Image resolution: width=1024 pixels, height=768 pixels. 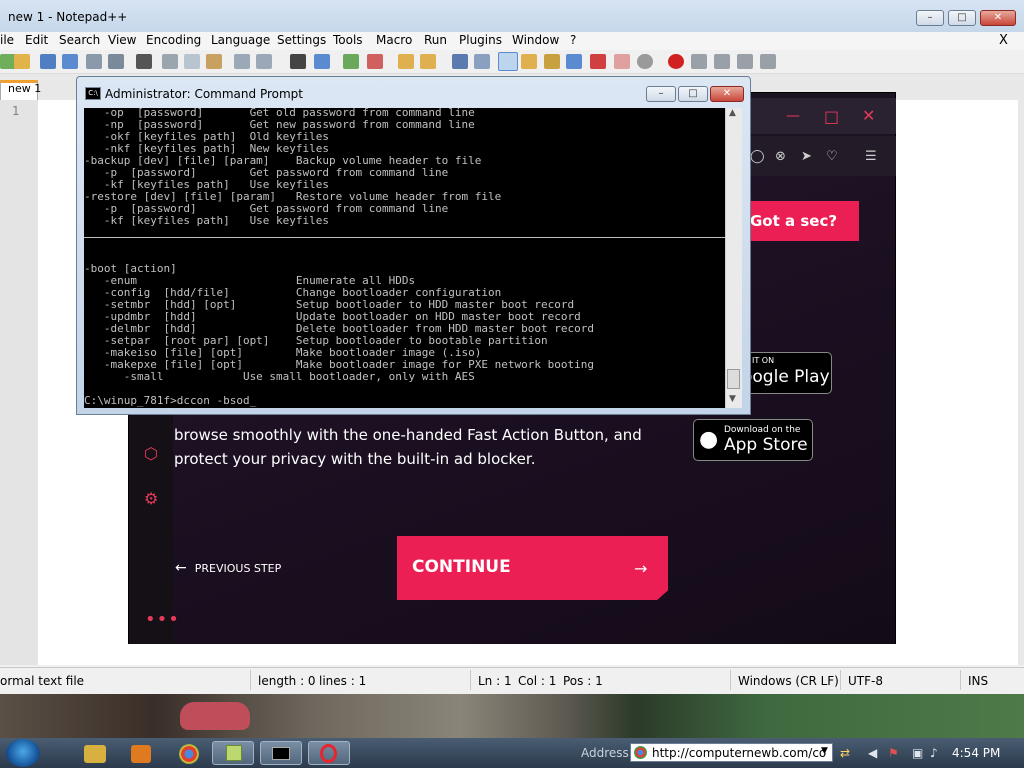 What do you see at coordinates (22, 61) in the screenshot?
I see `open-file-icon` at bounding box center [22, 61].